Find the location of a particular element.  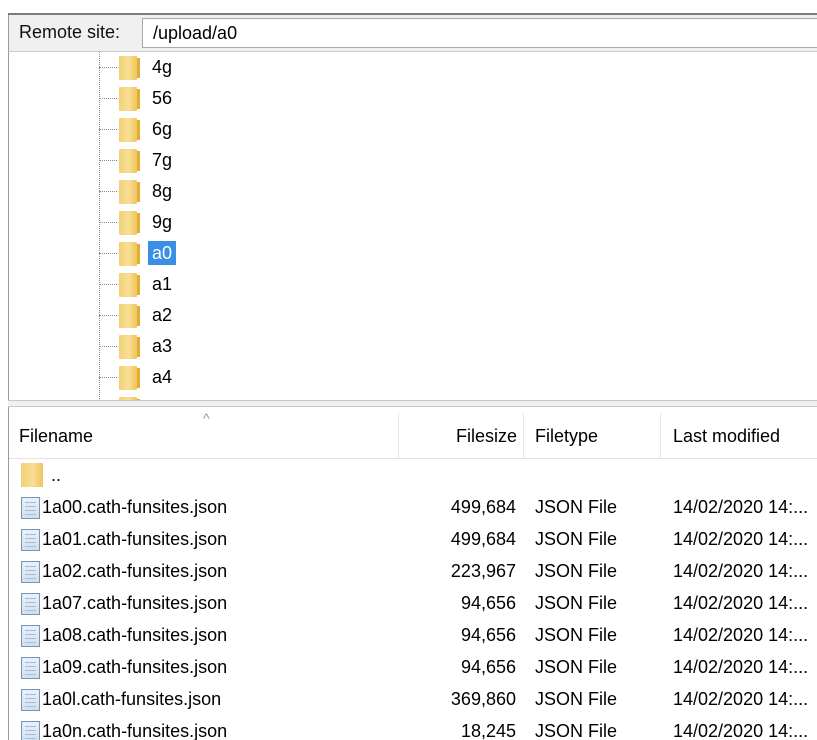

file-name: 1a09.cath-funsites.json is located at coordinates (135, 667).